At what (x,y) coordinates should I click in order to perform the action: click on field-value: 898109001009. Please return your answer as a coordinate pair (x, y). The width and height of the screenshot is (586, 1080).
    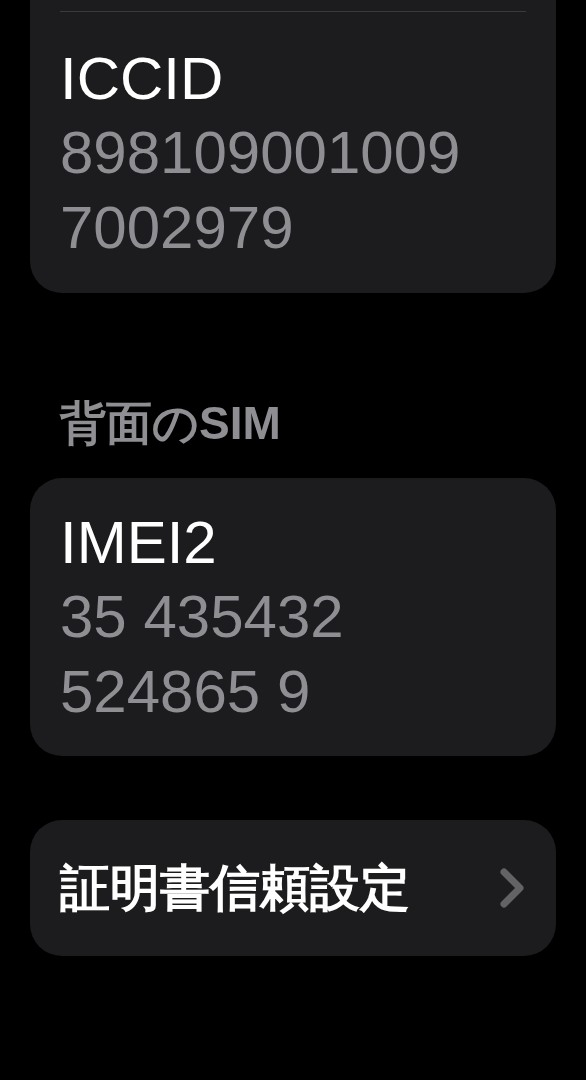
    Looking at the image, I should click on (261, 153).